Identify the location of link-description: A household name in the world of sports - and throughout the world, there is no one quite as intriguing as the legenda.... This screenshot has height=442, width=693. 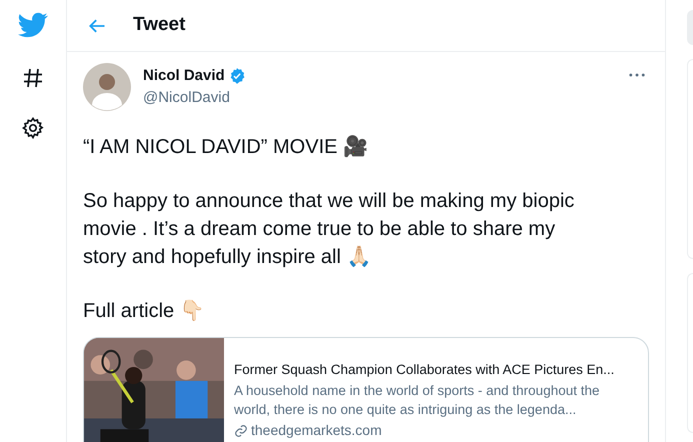
(417, 400).